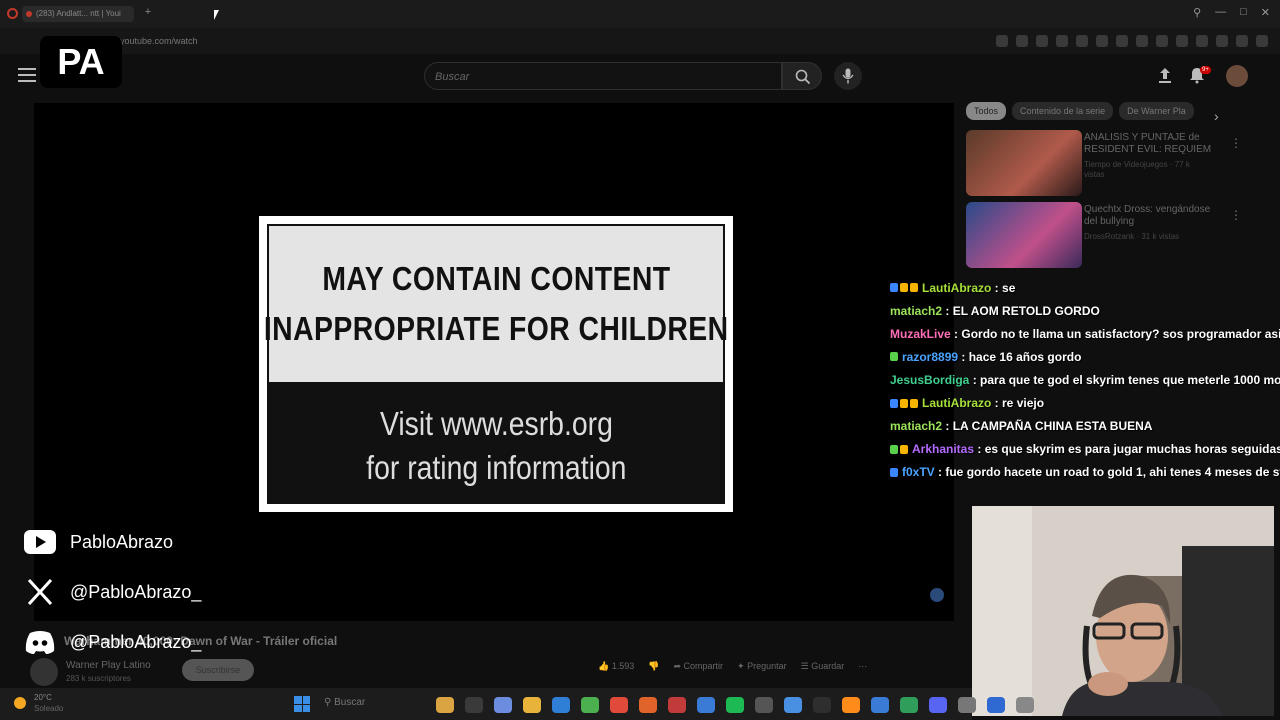  Describe the element at coordinates (1197, 12) in the screenshot. I see `search-tabs-icon: ⚲` at that location.